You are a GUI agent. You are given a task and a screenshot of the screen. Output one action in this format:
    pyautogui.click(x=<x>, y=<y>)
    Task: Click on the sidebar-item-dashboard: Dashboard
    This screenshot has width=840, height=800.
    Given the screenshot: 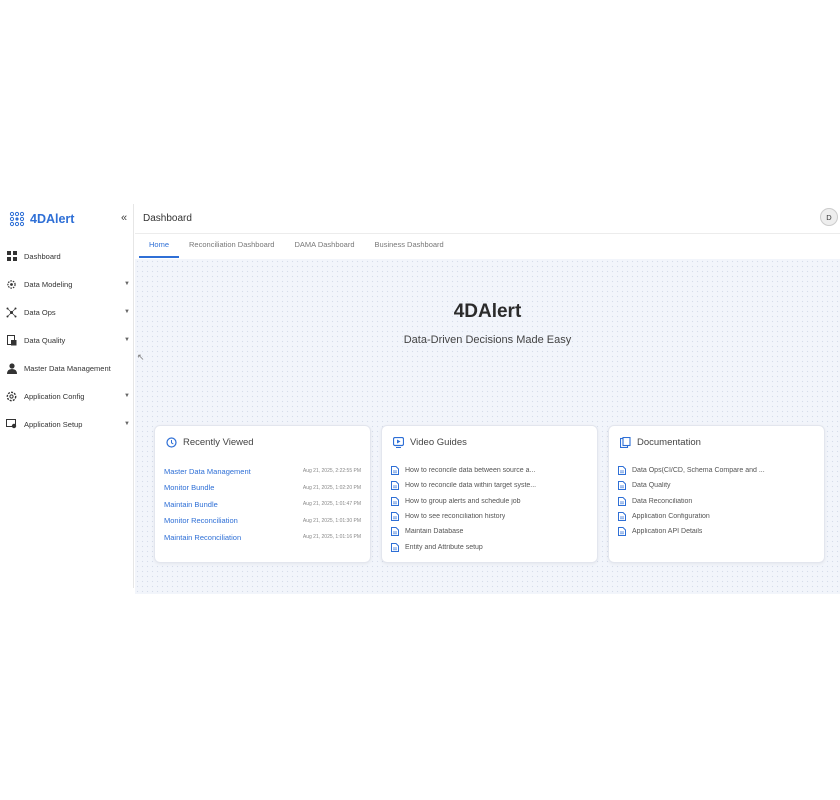 What is the action you would take?
    pyautogui.click(x=67, y=256)
    